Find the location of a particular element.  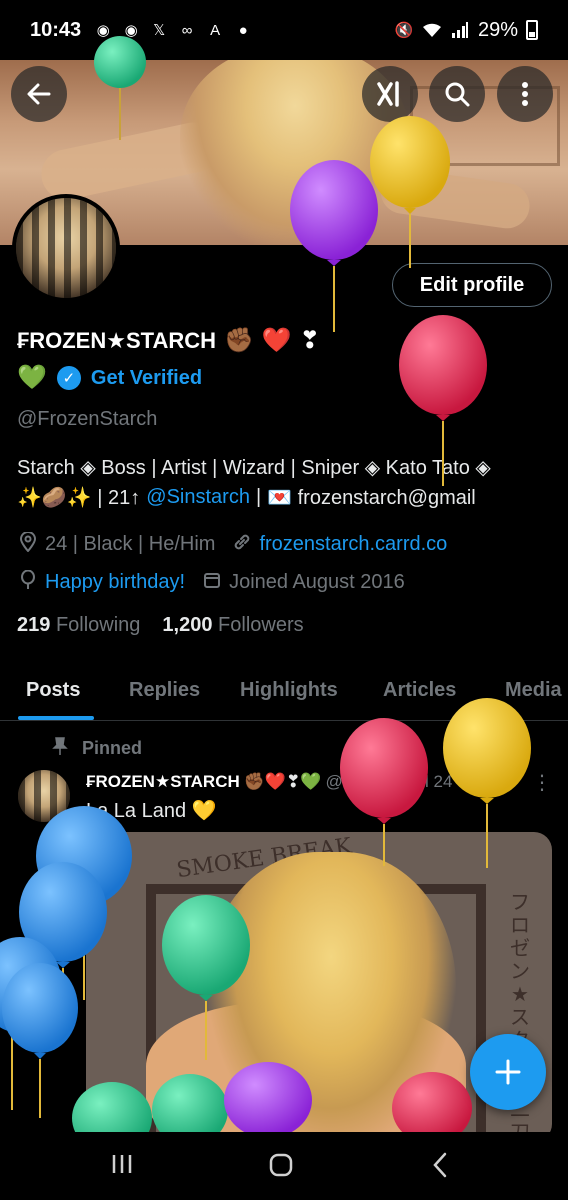

verify-row: 💚 ✓ Get Verified is located at coordinates (109, 378).